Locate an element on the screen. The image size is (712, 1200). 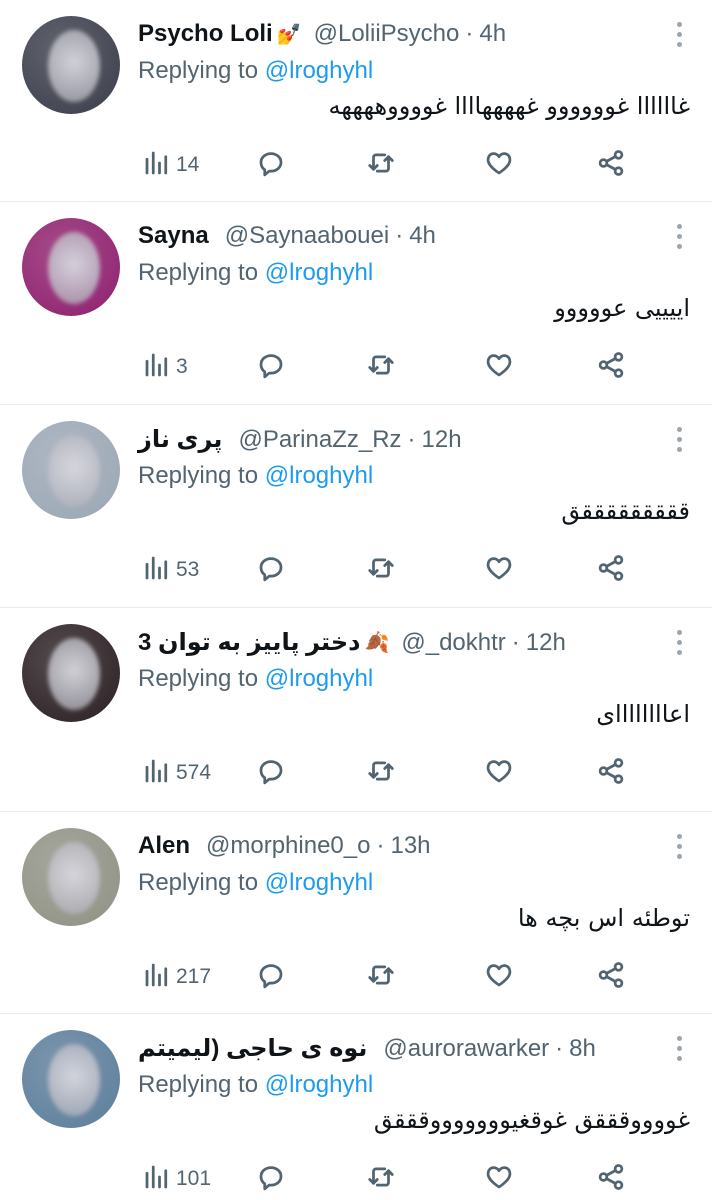
display-name: Alen is located at coordinates (164, 846).